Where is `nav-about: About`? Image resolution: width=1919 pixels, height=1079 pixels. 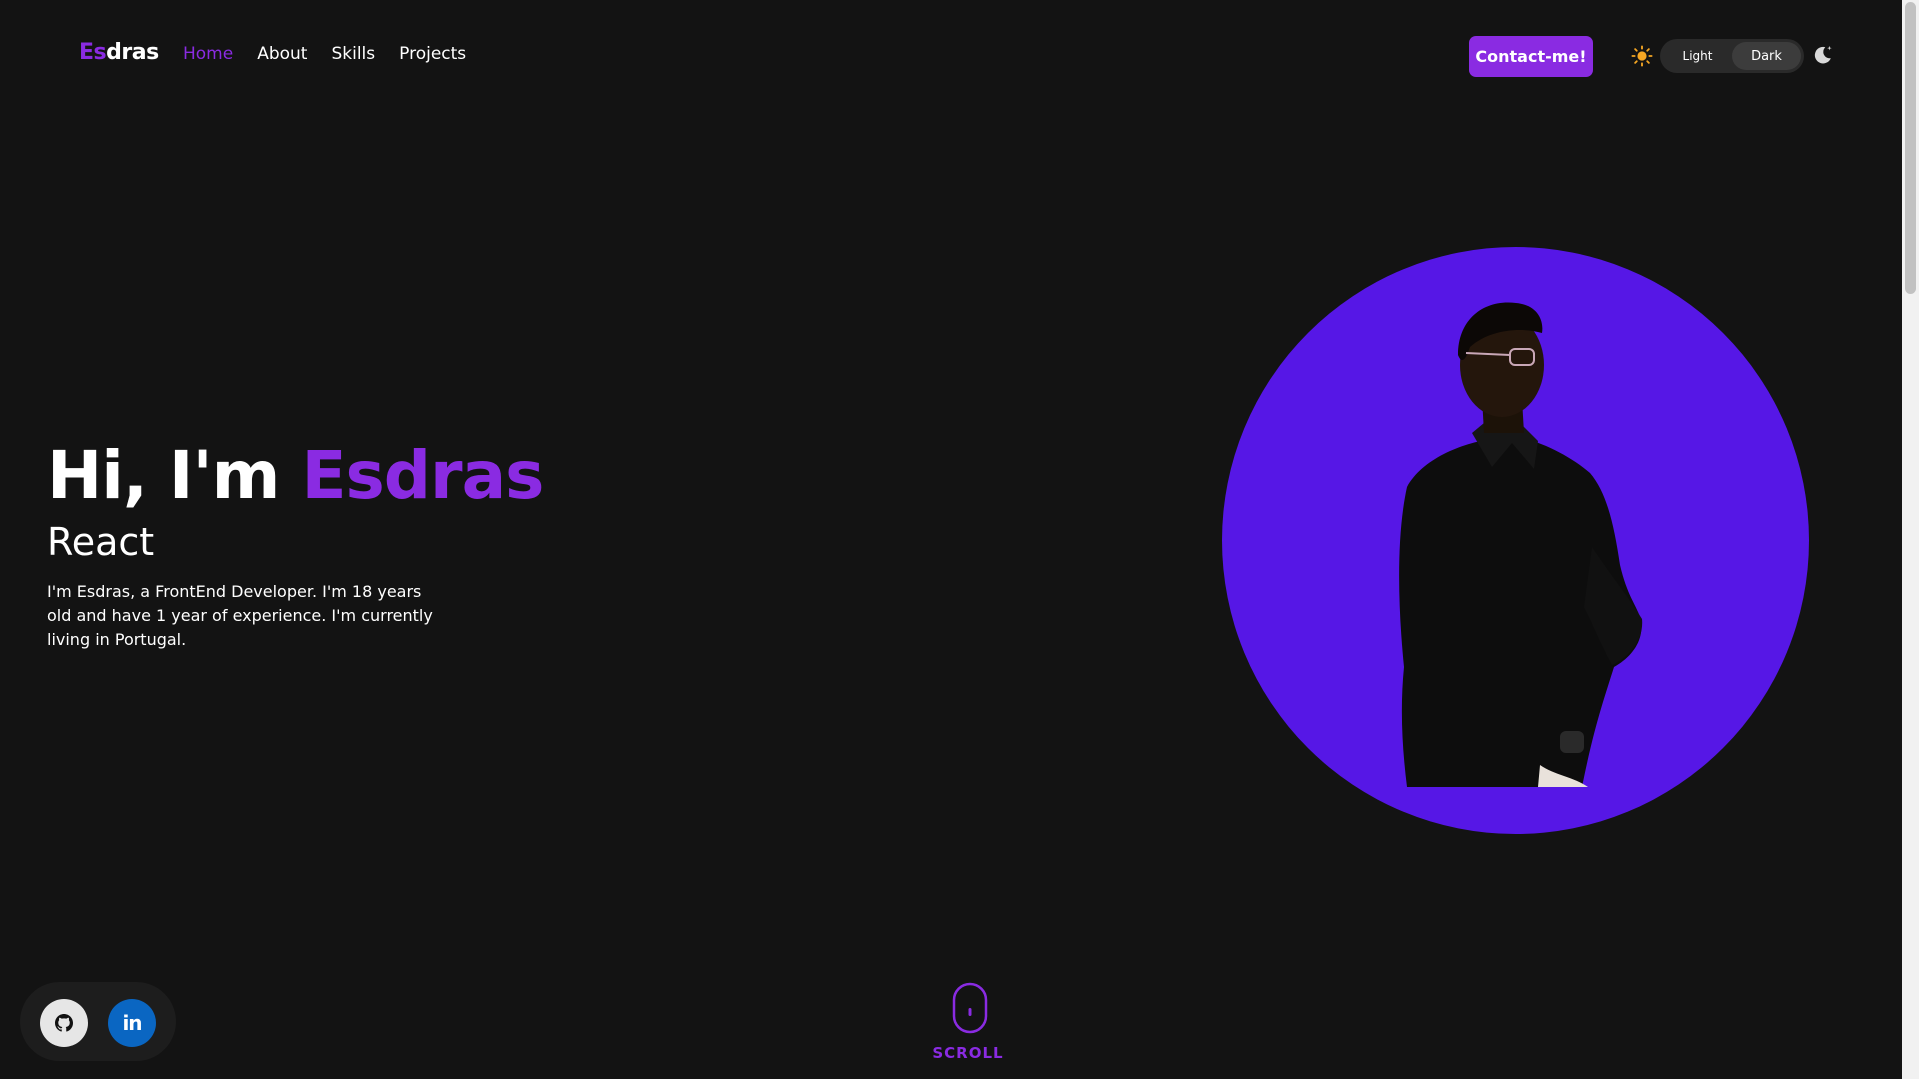
nav-about: About is located at coordinates (282, 54).